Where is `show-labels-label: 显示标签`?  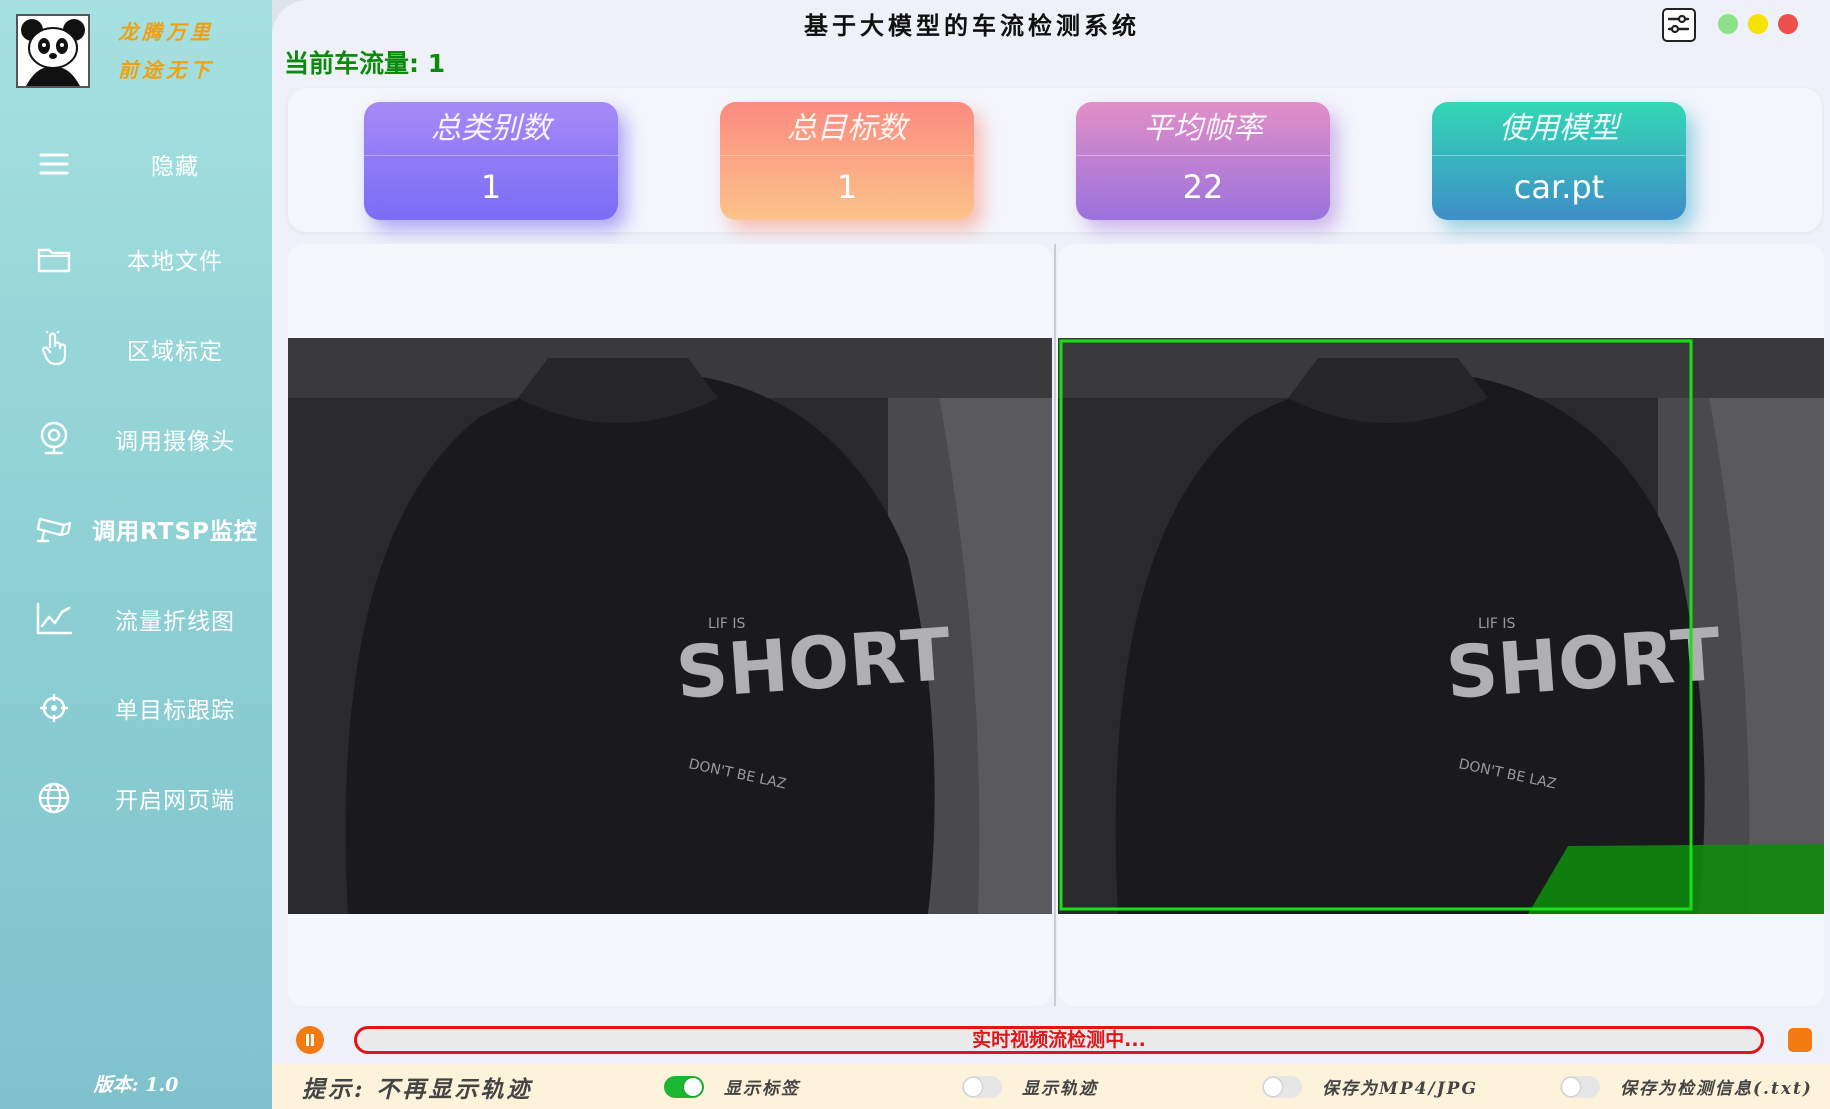 show-labels-label: 显示标签 is located at coordinates (762, 1089).